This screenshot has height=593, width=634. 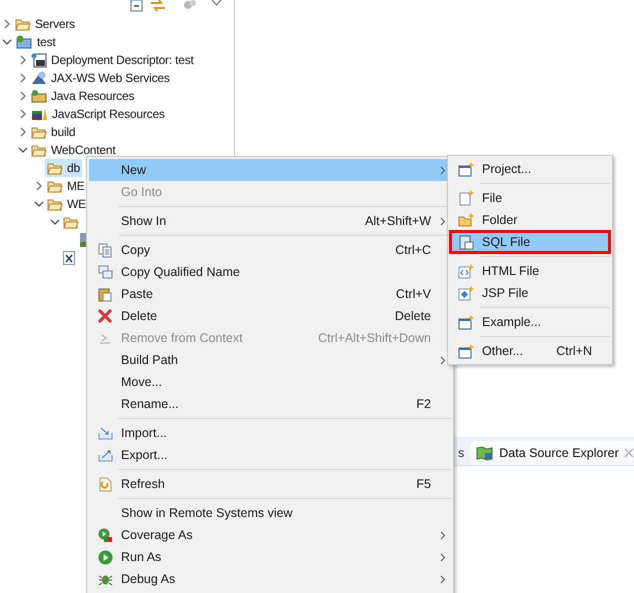 I want to click on remove-context-icon, so click(x=105, y=338).